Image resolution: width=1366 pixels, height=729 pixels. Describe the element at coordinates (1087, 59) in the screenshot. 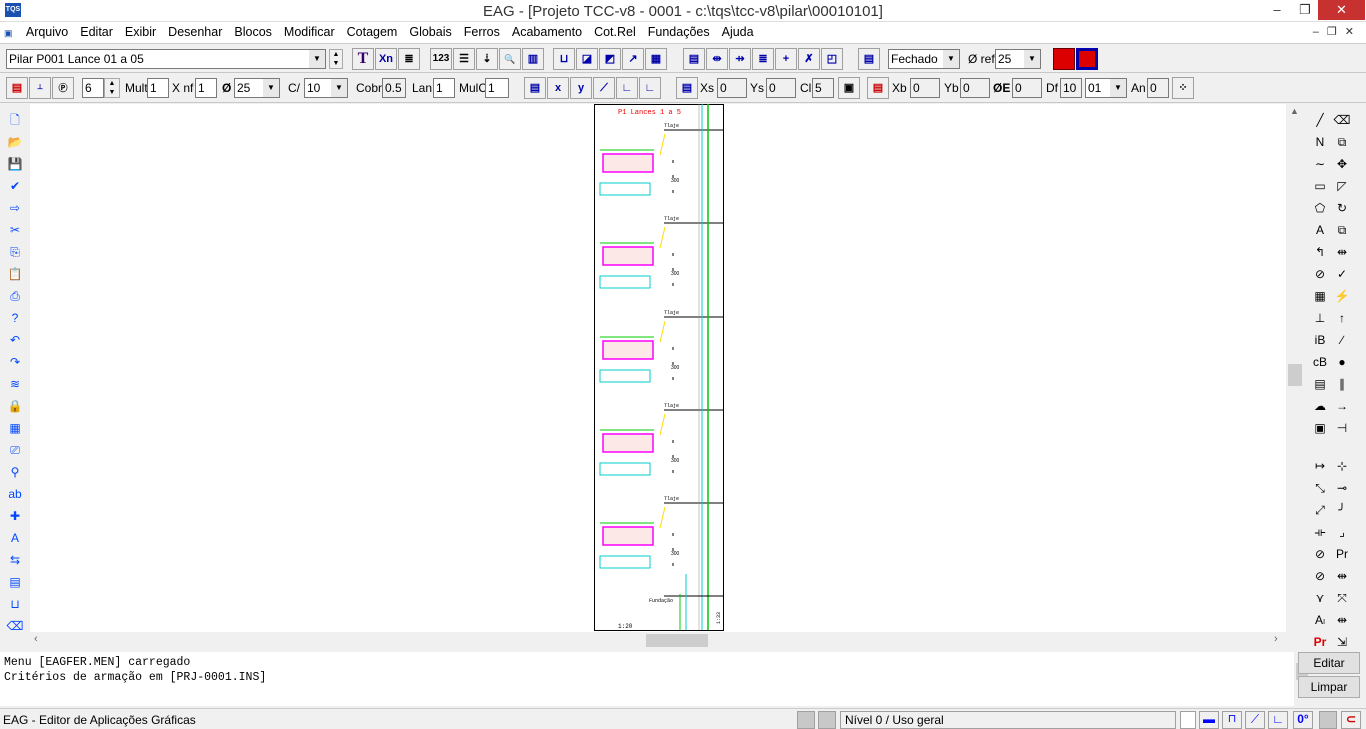

I see `stop-blue-icon` at that location.